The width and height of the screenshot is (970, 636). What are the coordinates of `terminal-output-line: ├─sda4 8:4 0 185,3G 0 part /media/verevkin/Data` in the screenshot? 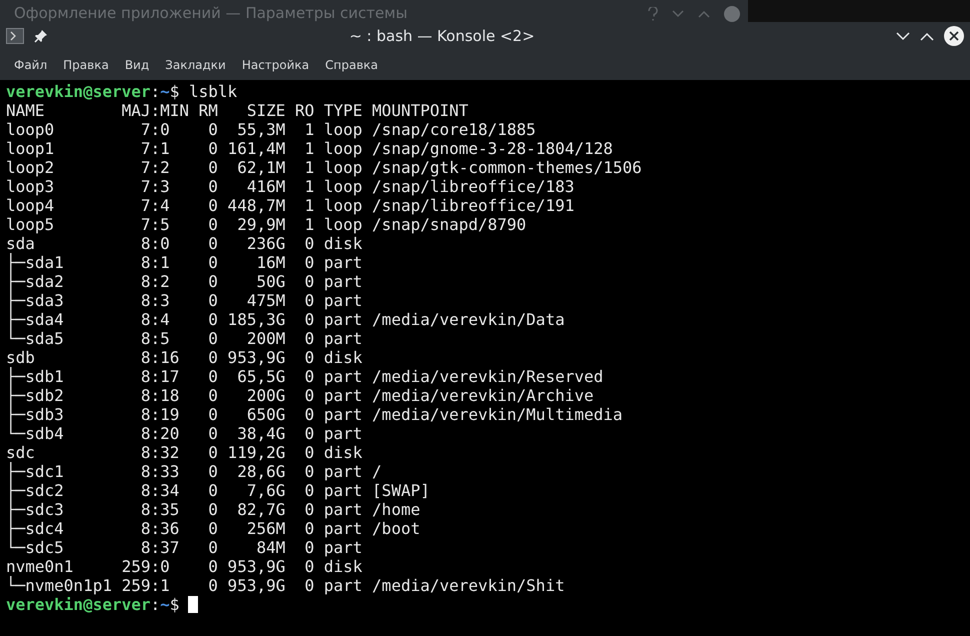 It's located at (285, 319).